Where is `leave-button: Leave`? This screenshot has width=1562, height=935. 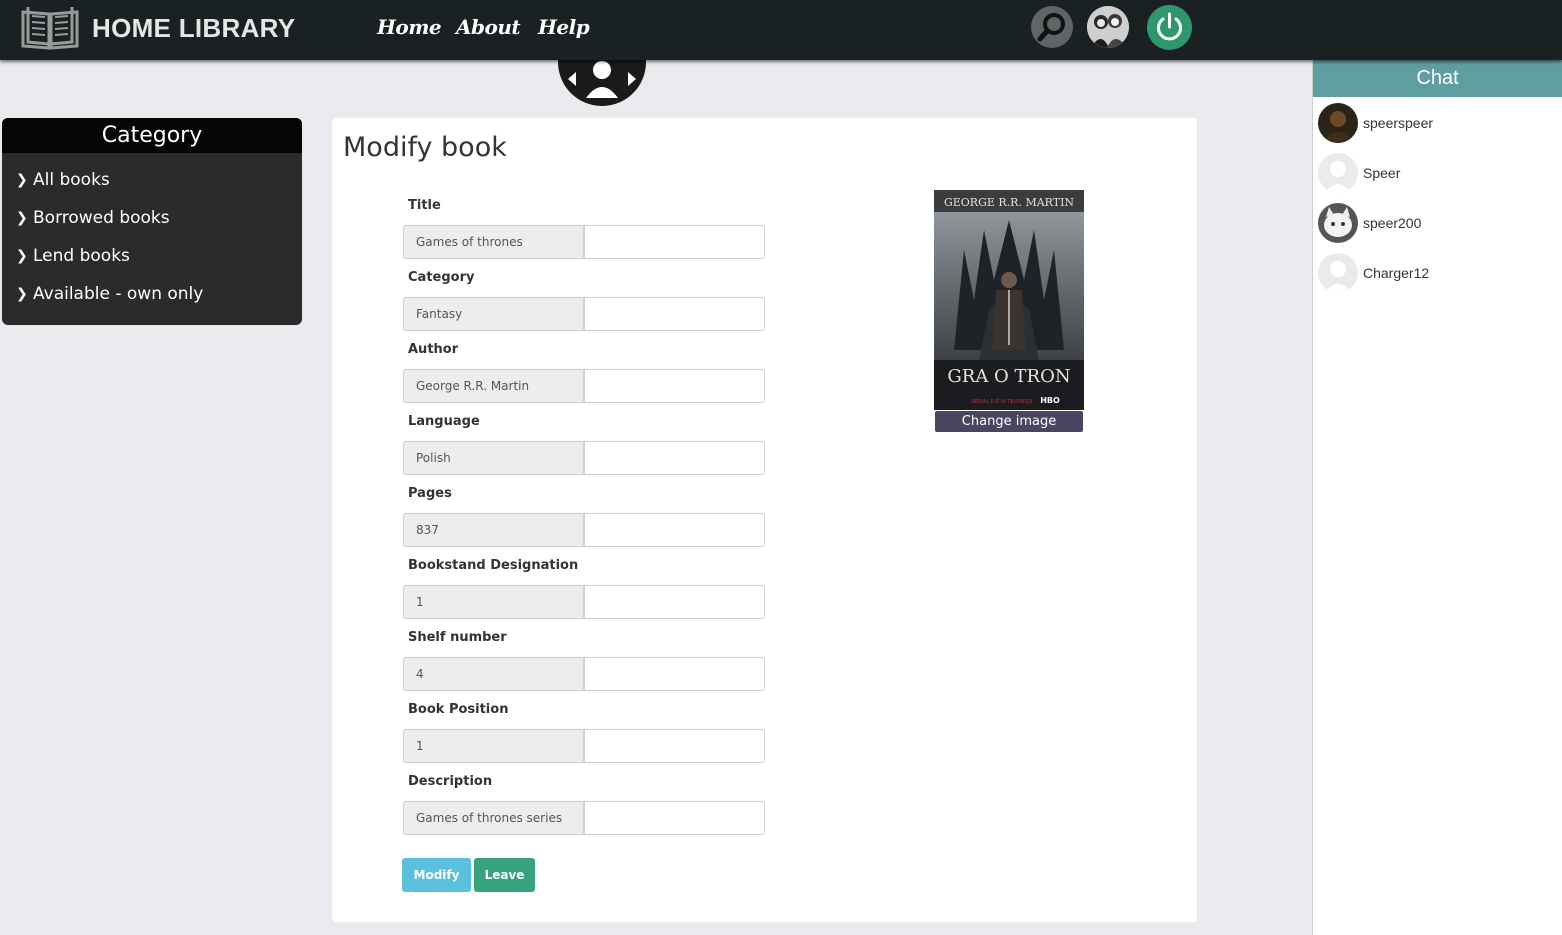
leave-button: Leave is located at coordinates (504, 875).